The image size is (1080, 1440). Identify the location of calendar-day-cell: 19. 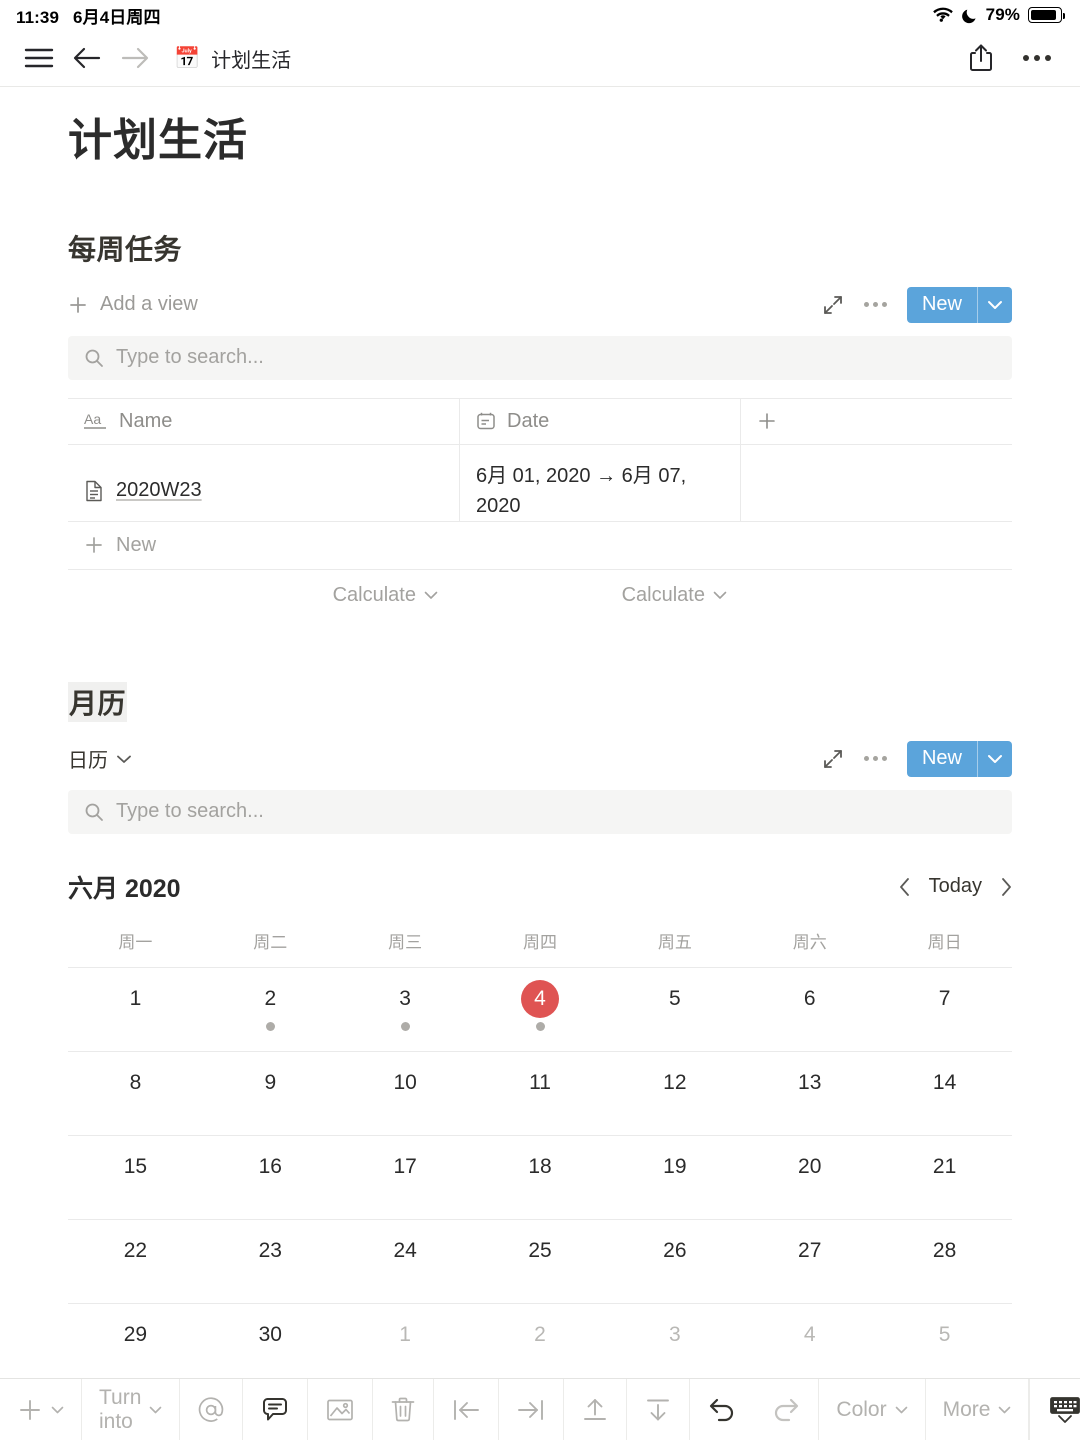
(674, 1177).